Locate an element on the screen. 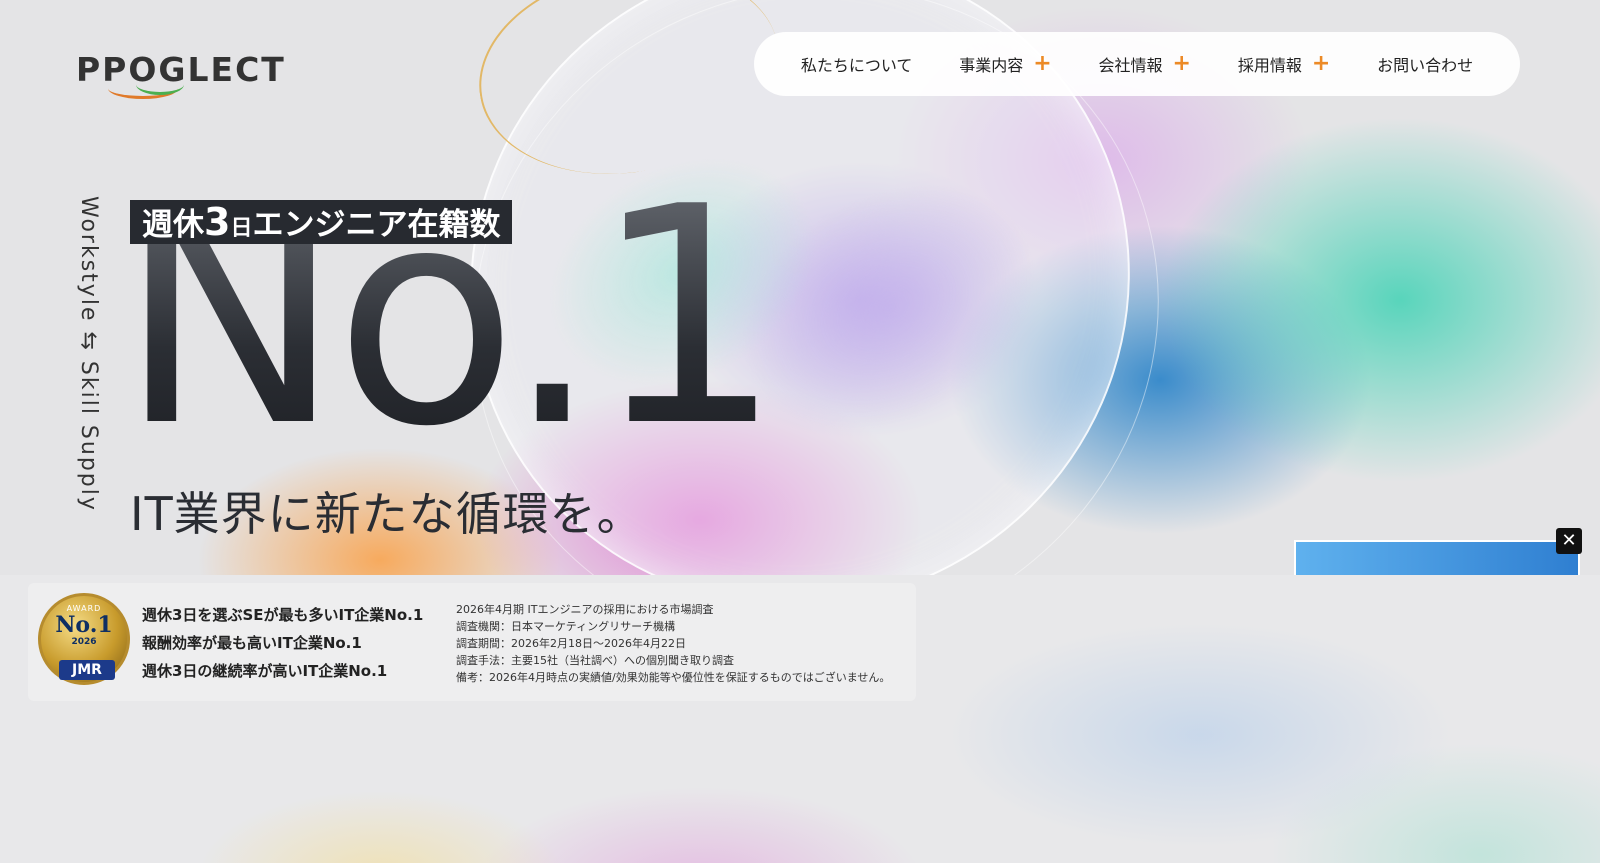  nav-item-label: 会社情報 is located at coordinates (1130, 65).